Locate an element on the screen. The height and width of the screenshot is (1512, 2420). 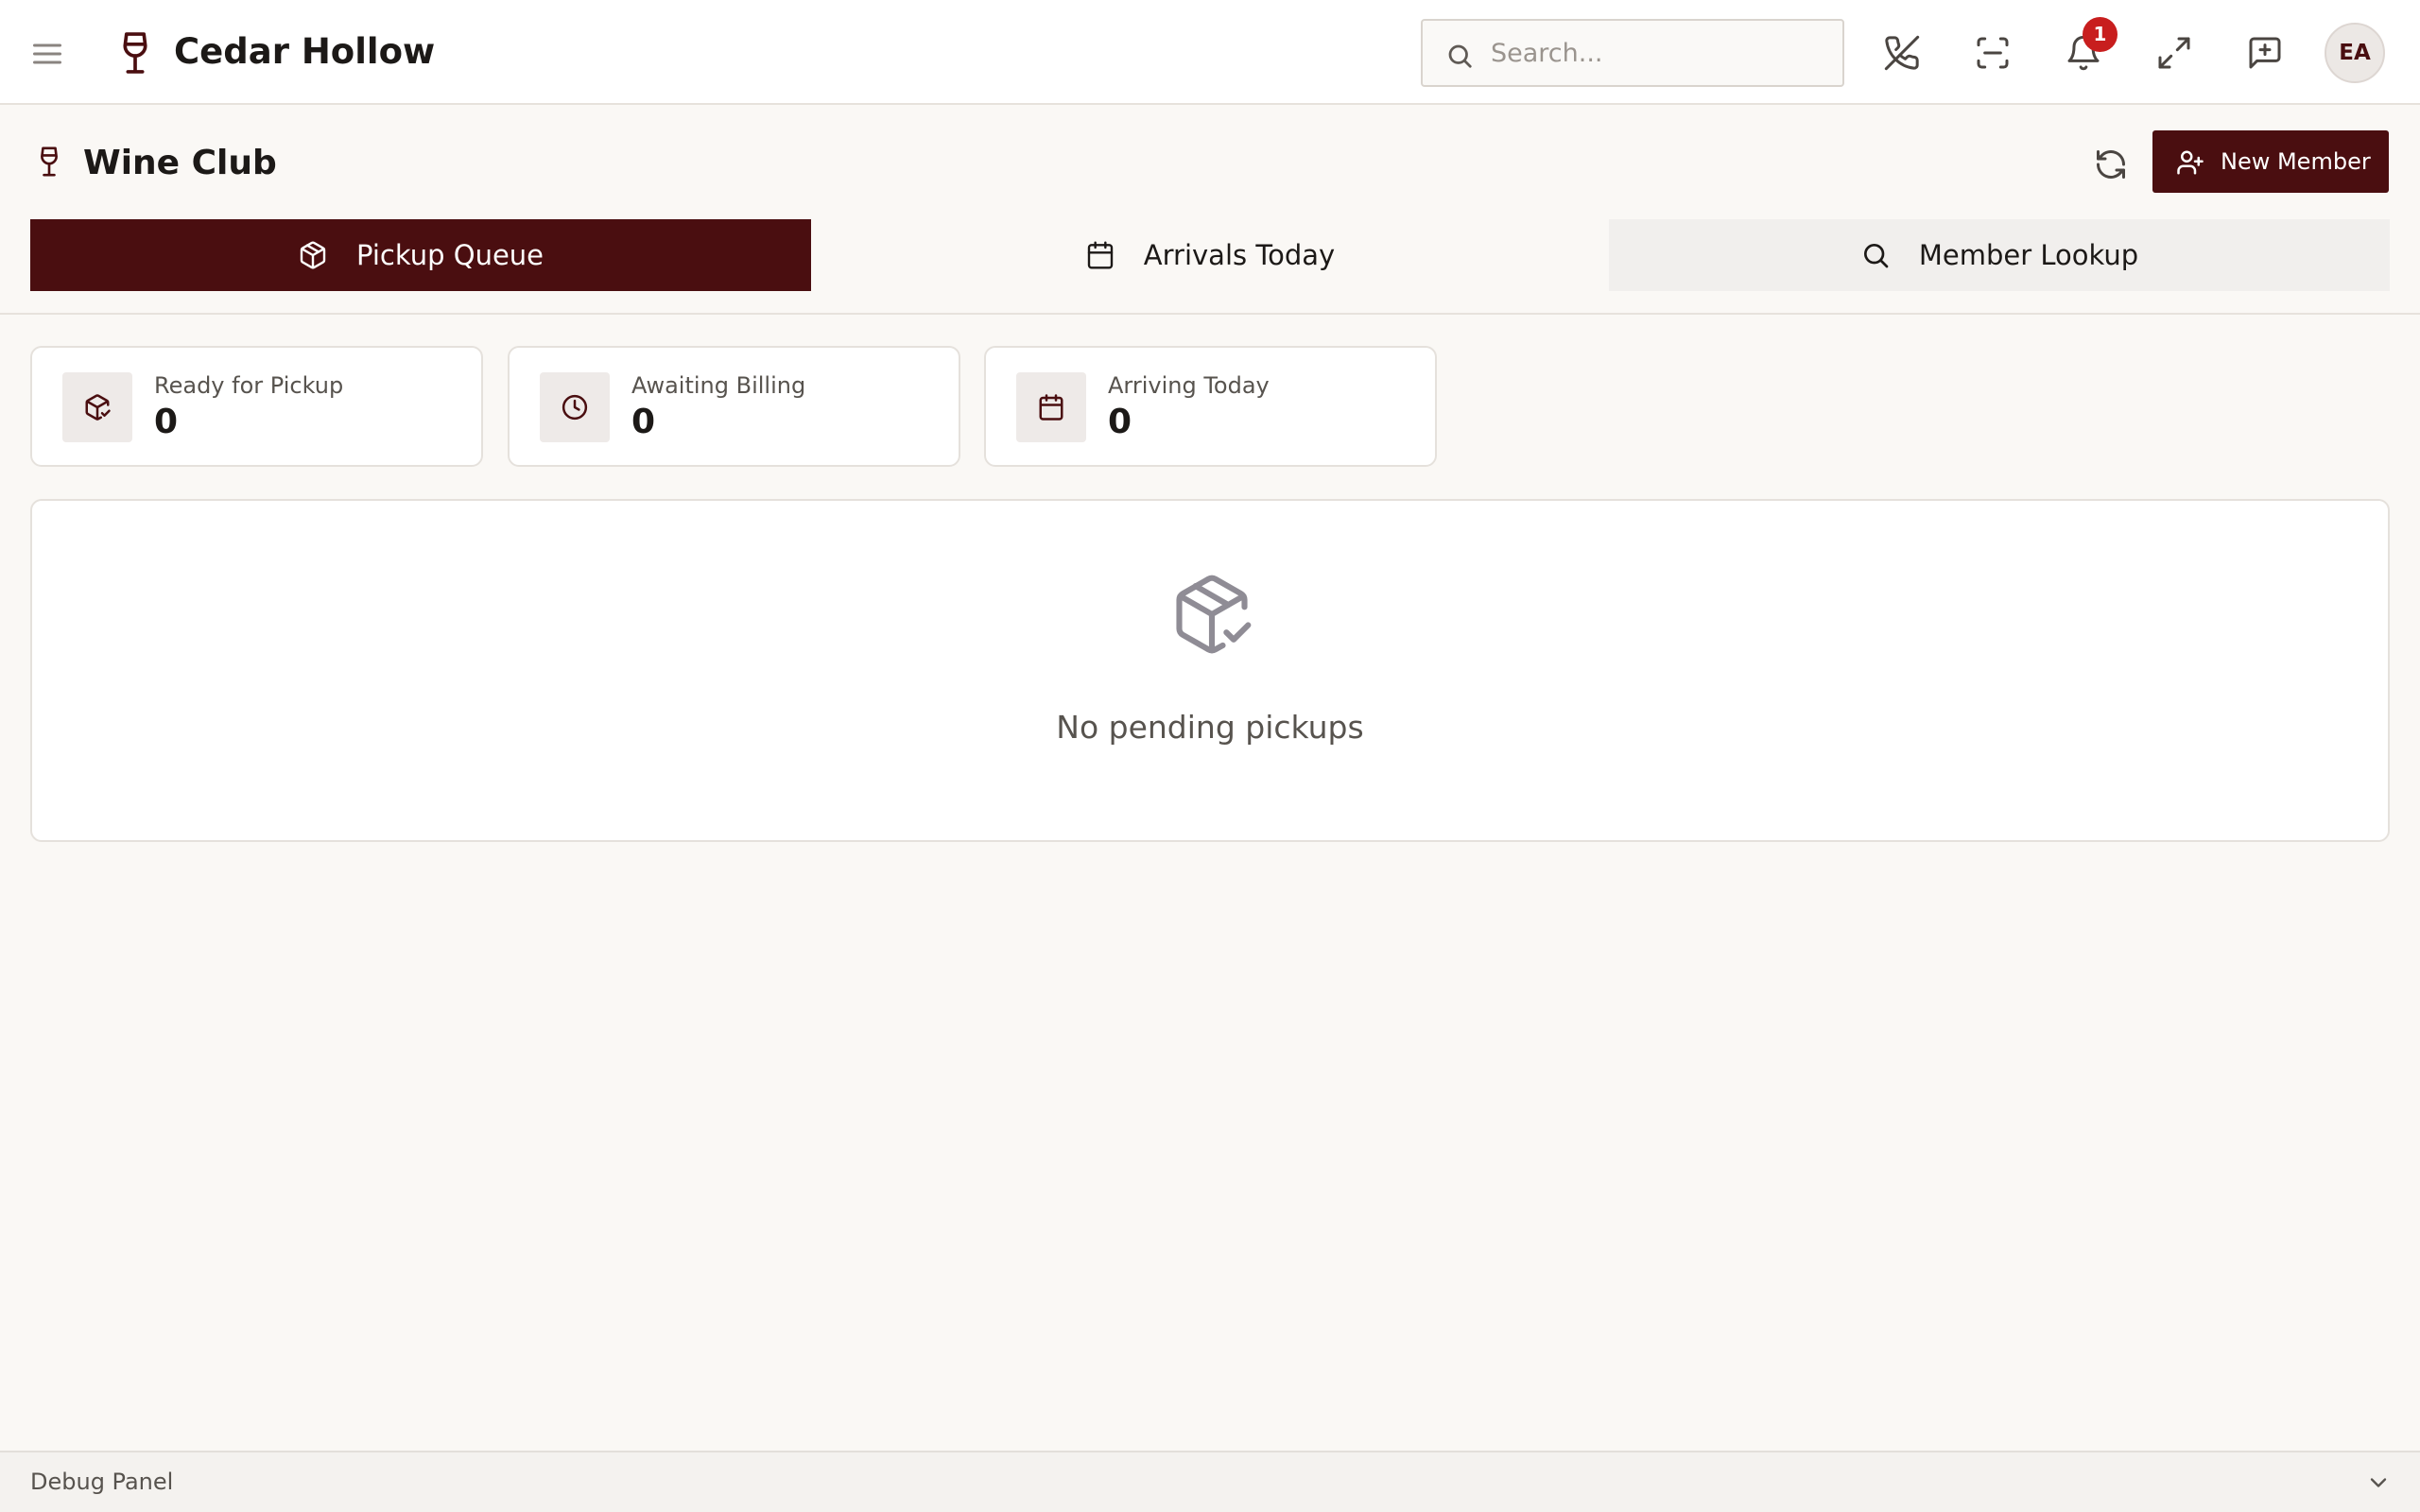
refresh-icon is located at coordinates (2111, 164).